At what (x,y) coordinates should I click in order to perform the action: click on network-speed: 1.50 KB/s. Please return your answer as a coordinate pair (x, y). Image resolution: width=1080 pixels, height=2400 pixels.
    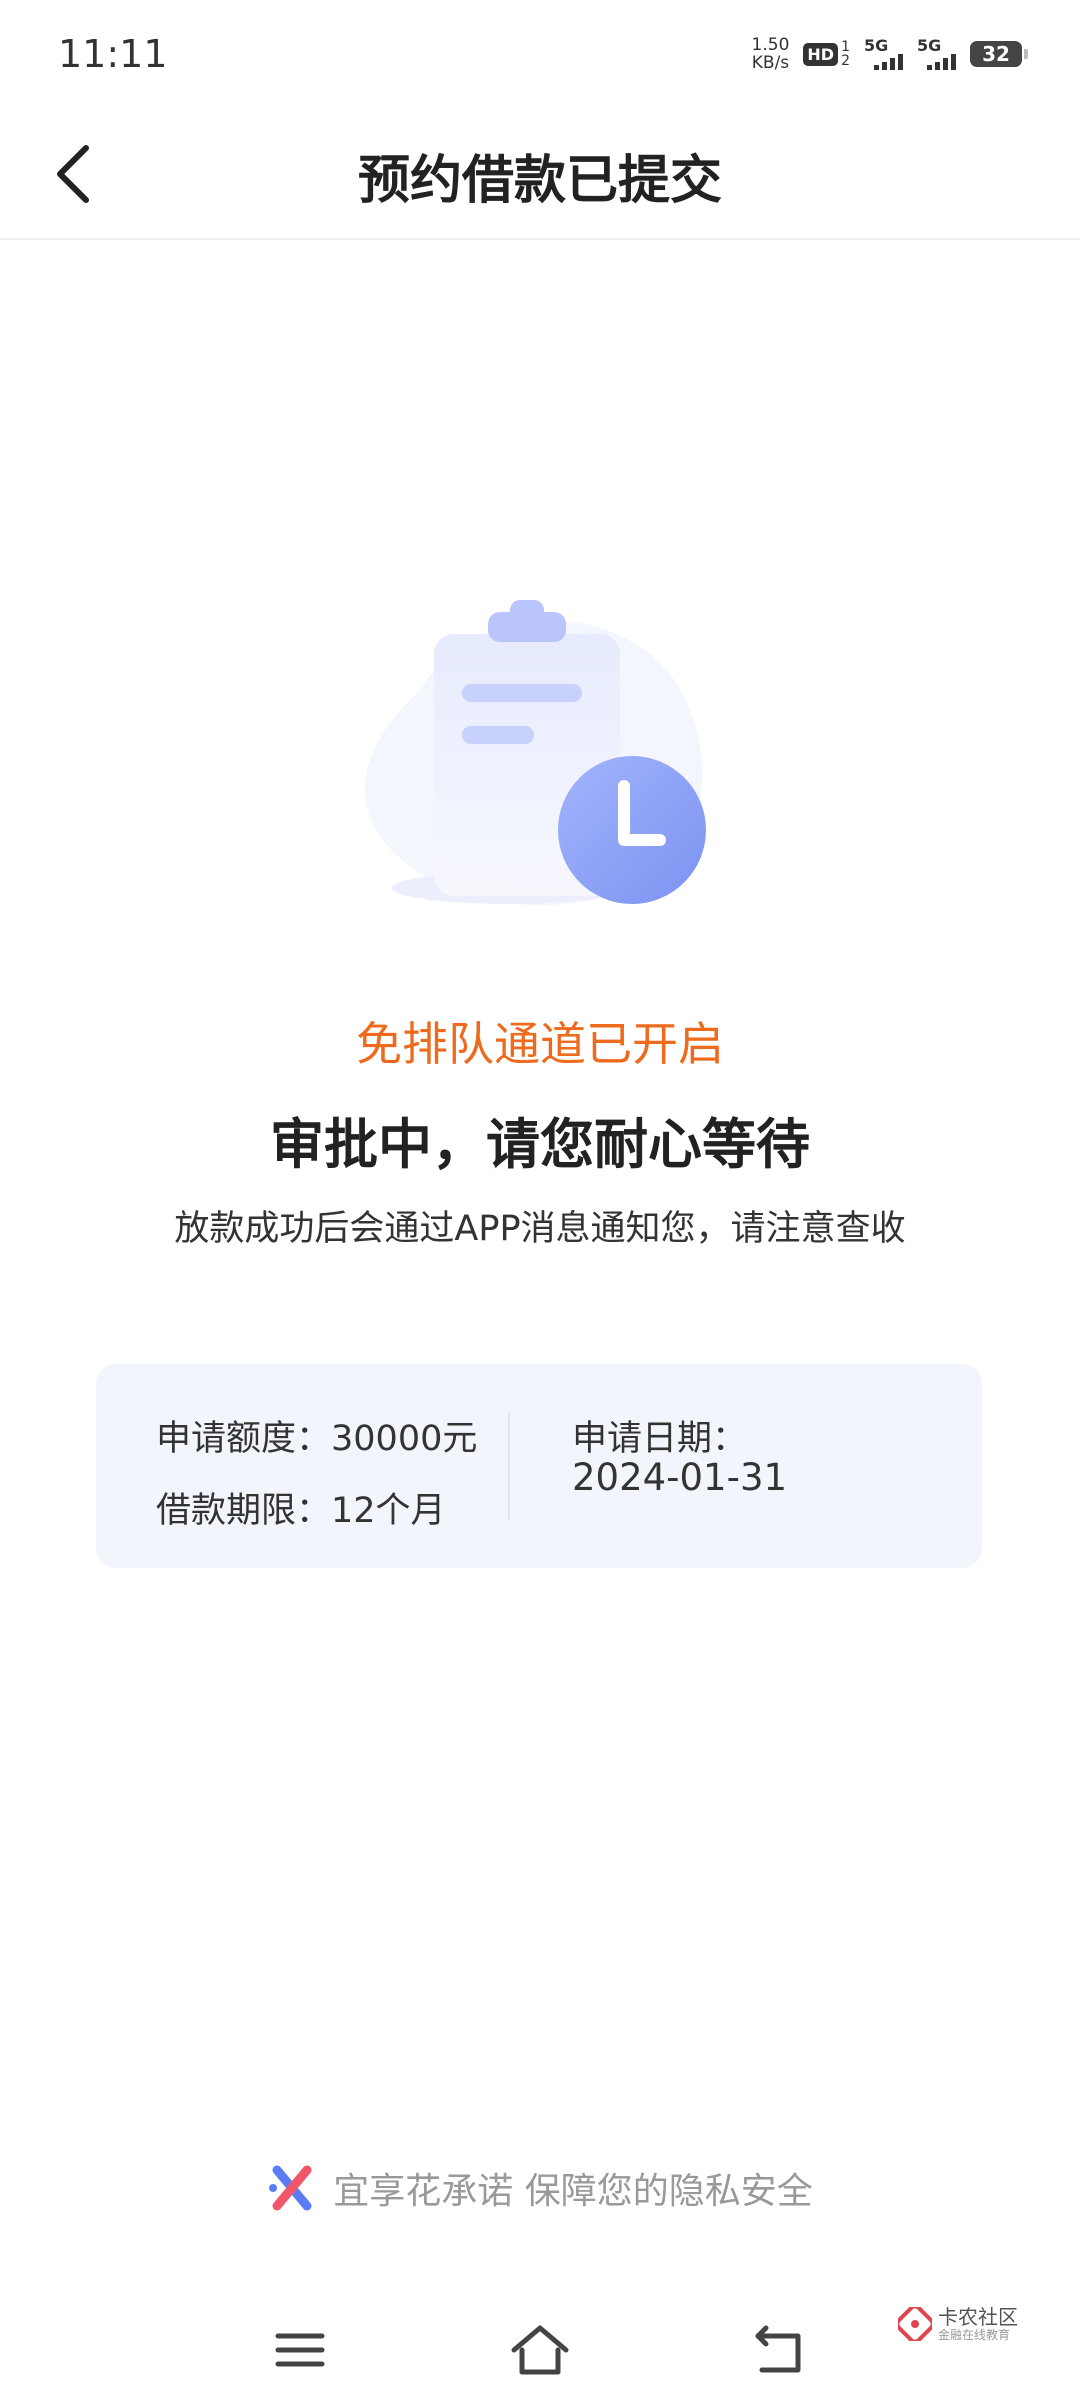
    Looking at the image, I should click on (771, 54).